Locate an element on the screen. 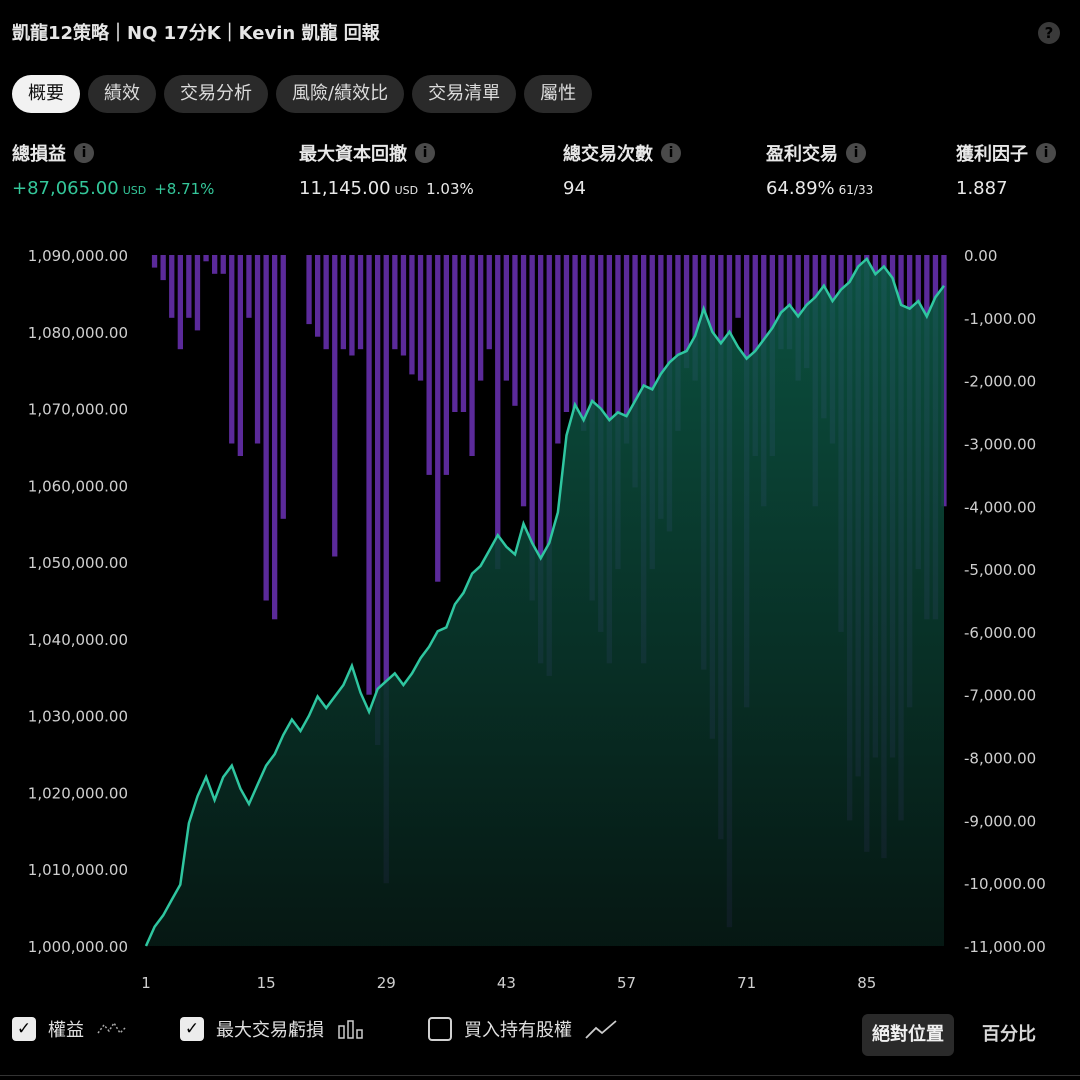 The width and height of the screenshot is (1080, 1080). bar-chart-icon is located at coordinates (350, 1029).